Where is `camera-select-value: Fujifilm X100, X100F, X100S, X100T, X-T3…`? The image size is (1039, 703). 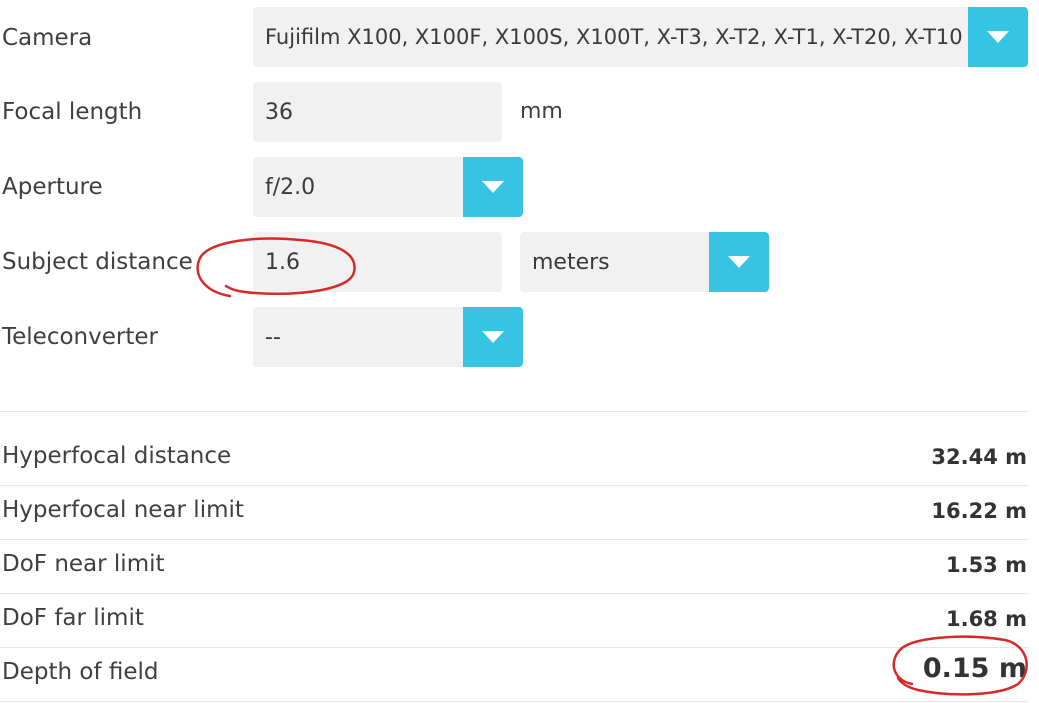
camera-select-value: Fujifilm X100, X100F, X100S, X100T, X-T3… is located at coordinates (614, 37).